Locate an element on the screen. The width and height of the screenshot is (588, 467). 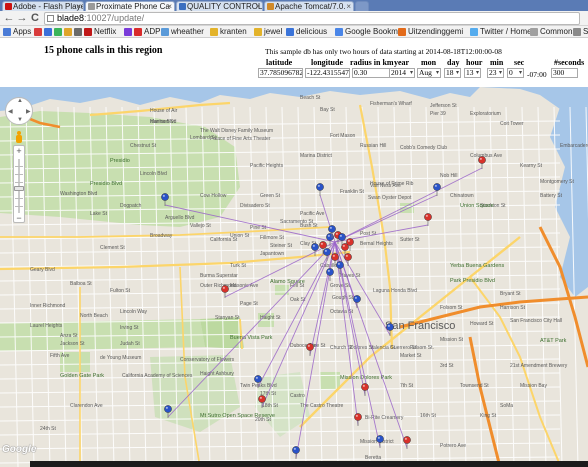
bookmark-item: Uitzendinggemi is located at coordinates (430, 32).